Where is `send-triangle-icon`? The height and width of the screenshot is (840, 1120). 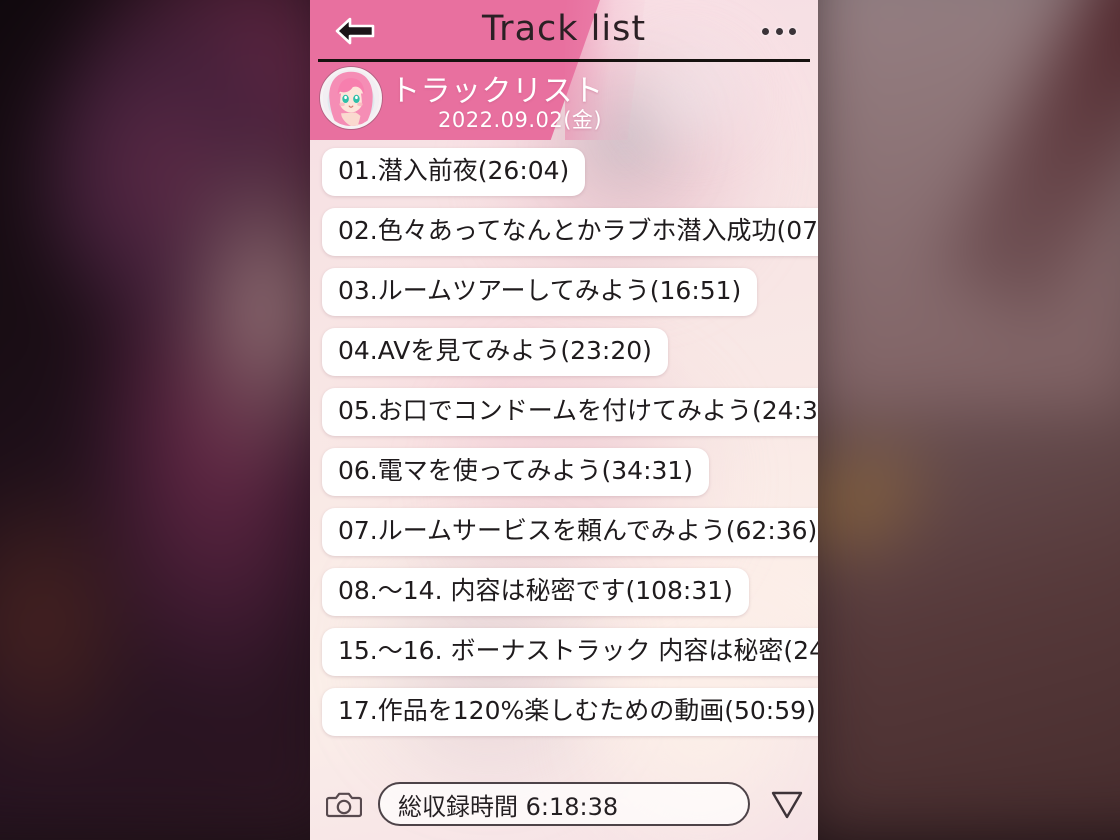
send-triangle-icon is located at coordinates (787, 804).